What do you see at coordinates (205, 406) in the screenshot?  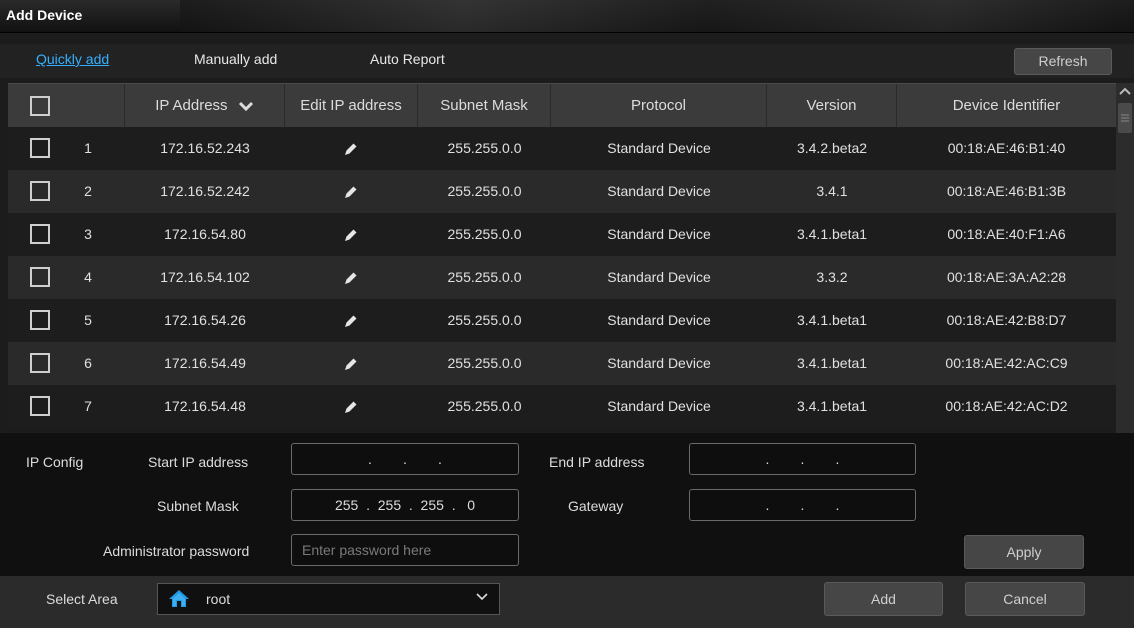 I see `row-ip-address: 172.16.54.48` at bounding box center [205, 406].